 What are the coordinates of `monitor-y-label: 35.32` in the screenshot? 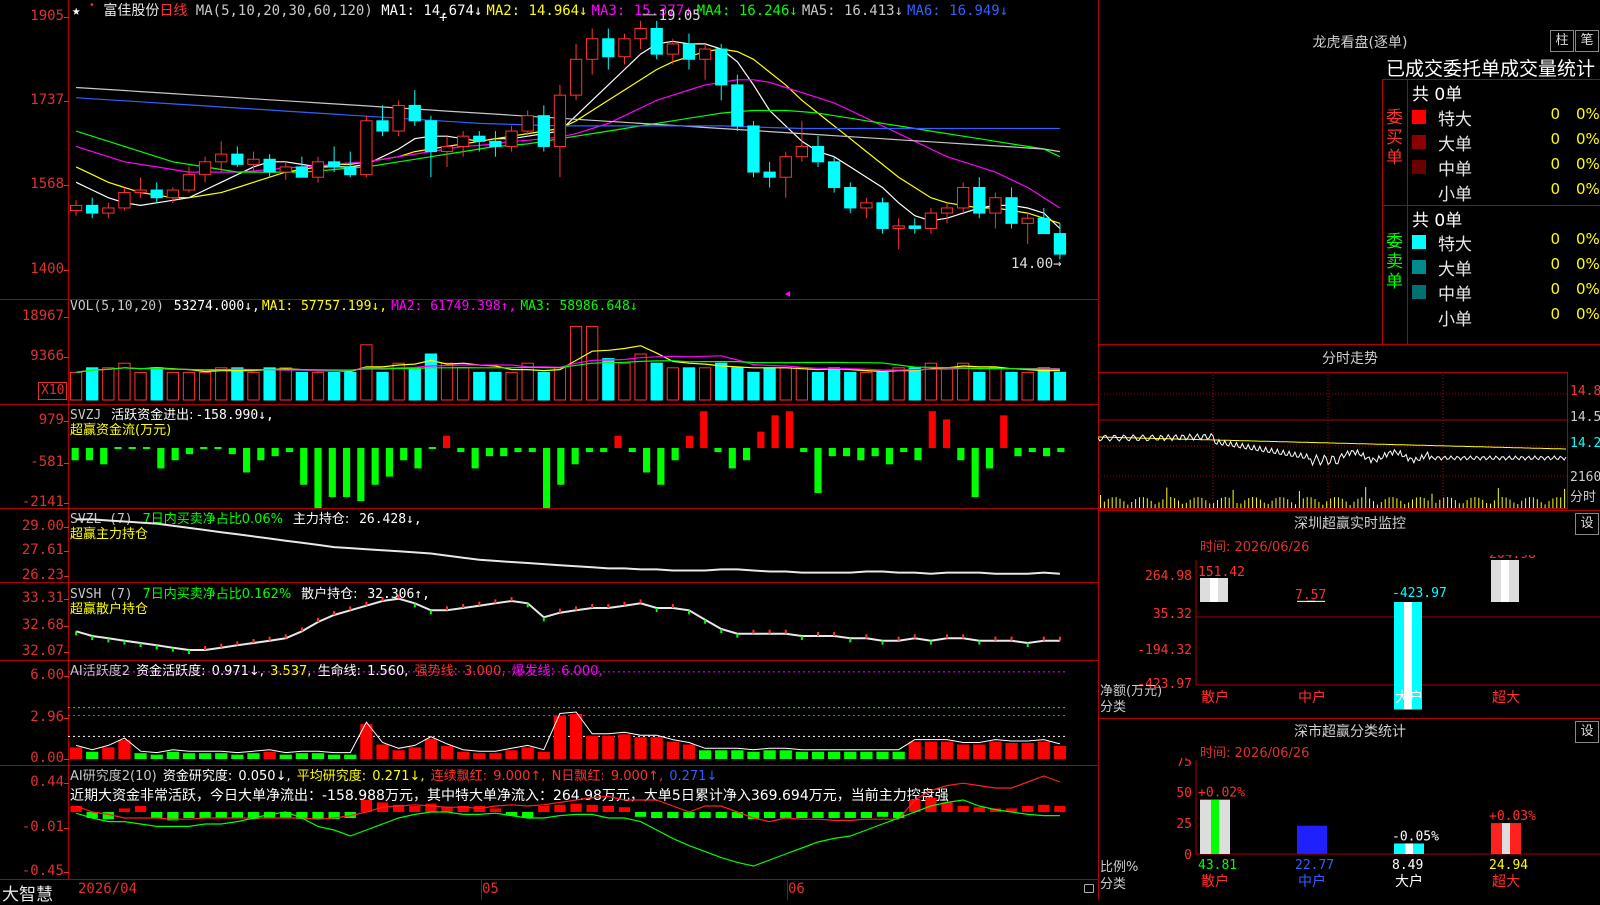 It's located at (1172, 614).